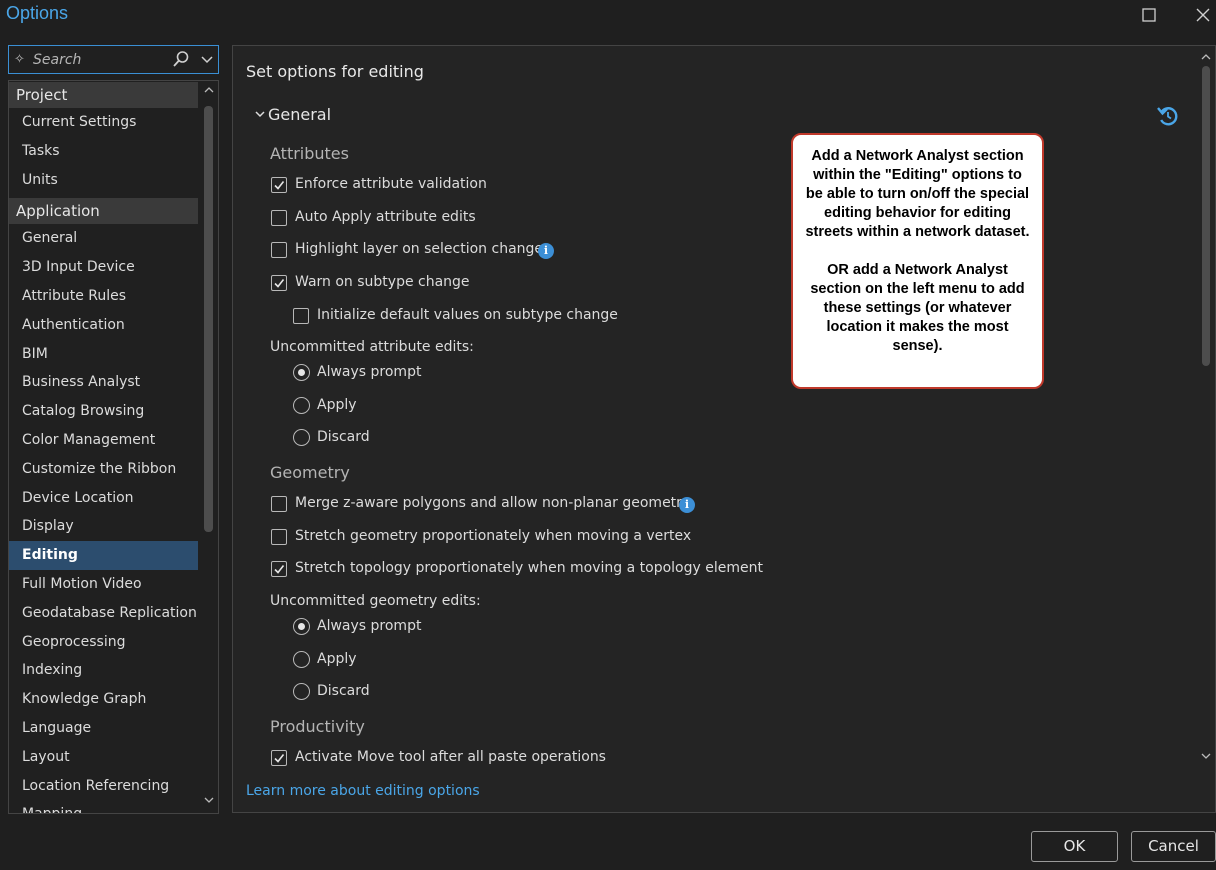  Describe the element at coordinates (103, 95) in the screenshot. I see `nav-header-project: Project` at that location.